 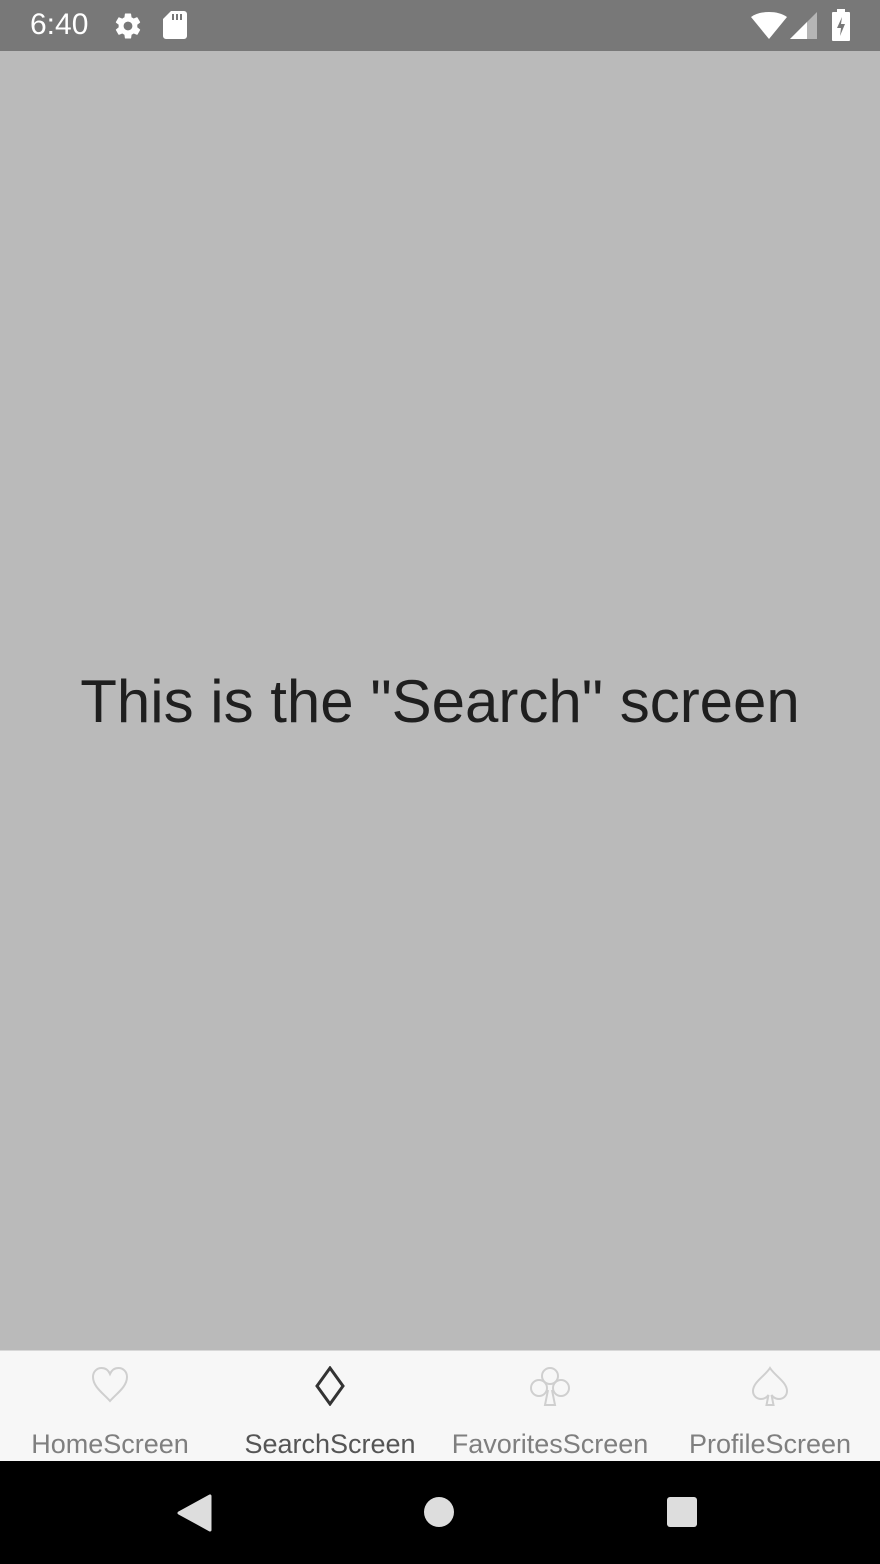 What do you see at coordinates (682, 1512) in the screenshot?
I see `recents-icon` at bounding box center [682, 1512].